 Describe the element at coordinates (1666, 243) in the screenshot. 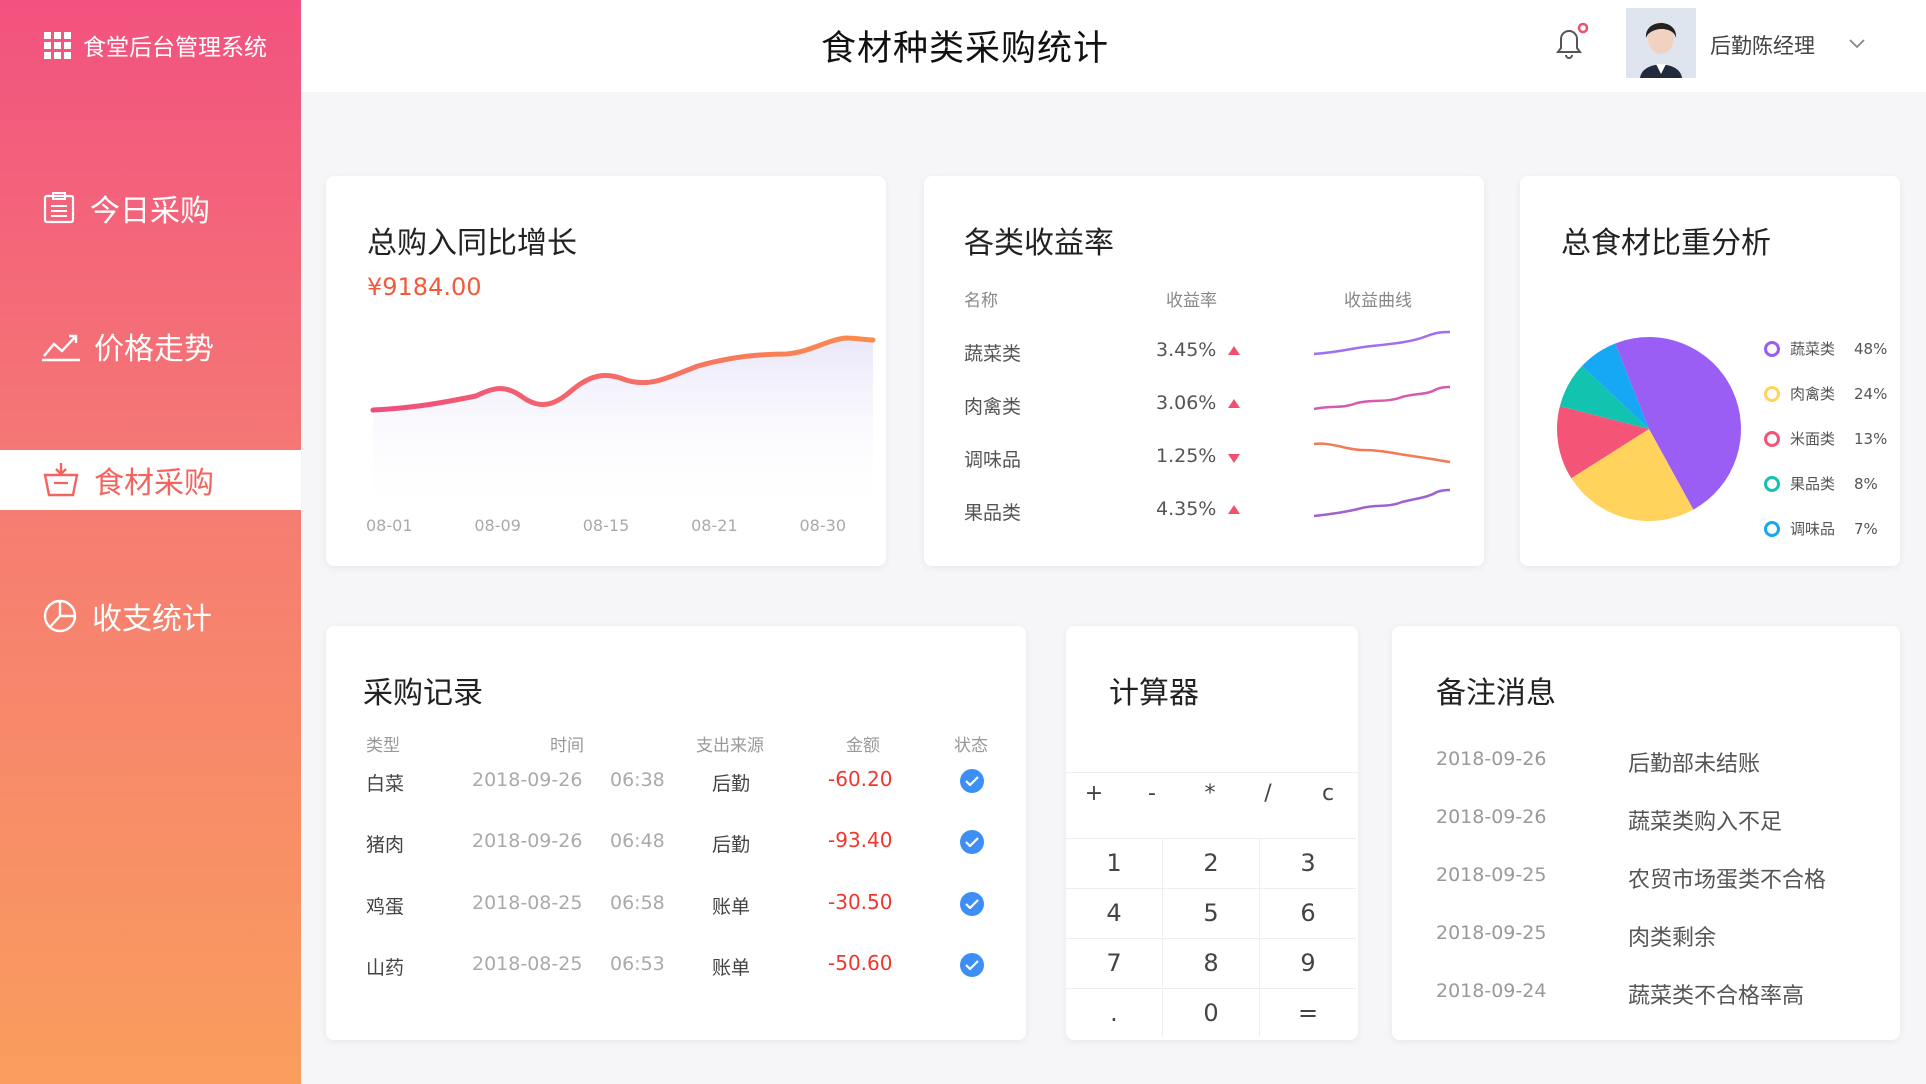

I see `ratio-title: 总食材比重分析` at that location.